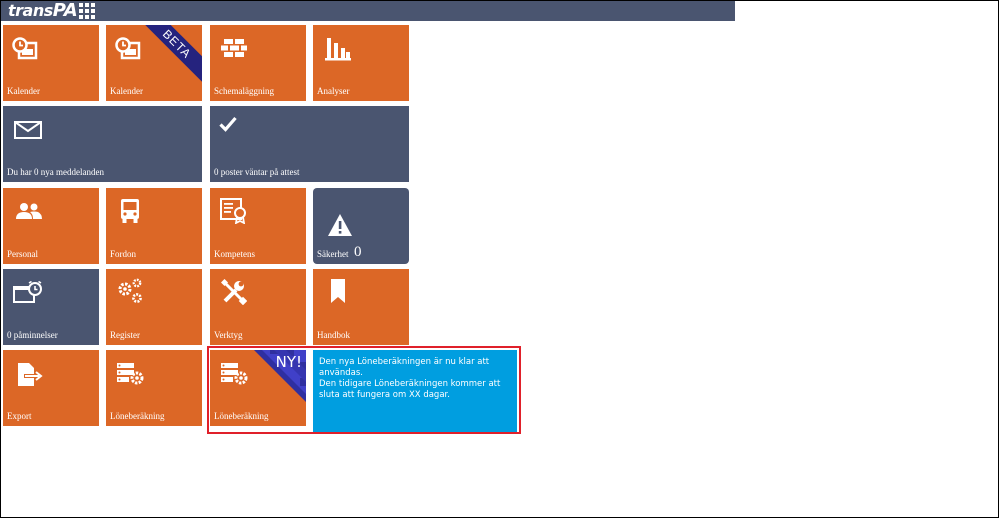 The image size is (999, 518). What do you see at coordinates (32, 335) in the screenshot?
I see `tile-label: 0 påminnelser` at bounding box center [32, 335].